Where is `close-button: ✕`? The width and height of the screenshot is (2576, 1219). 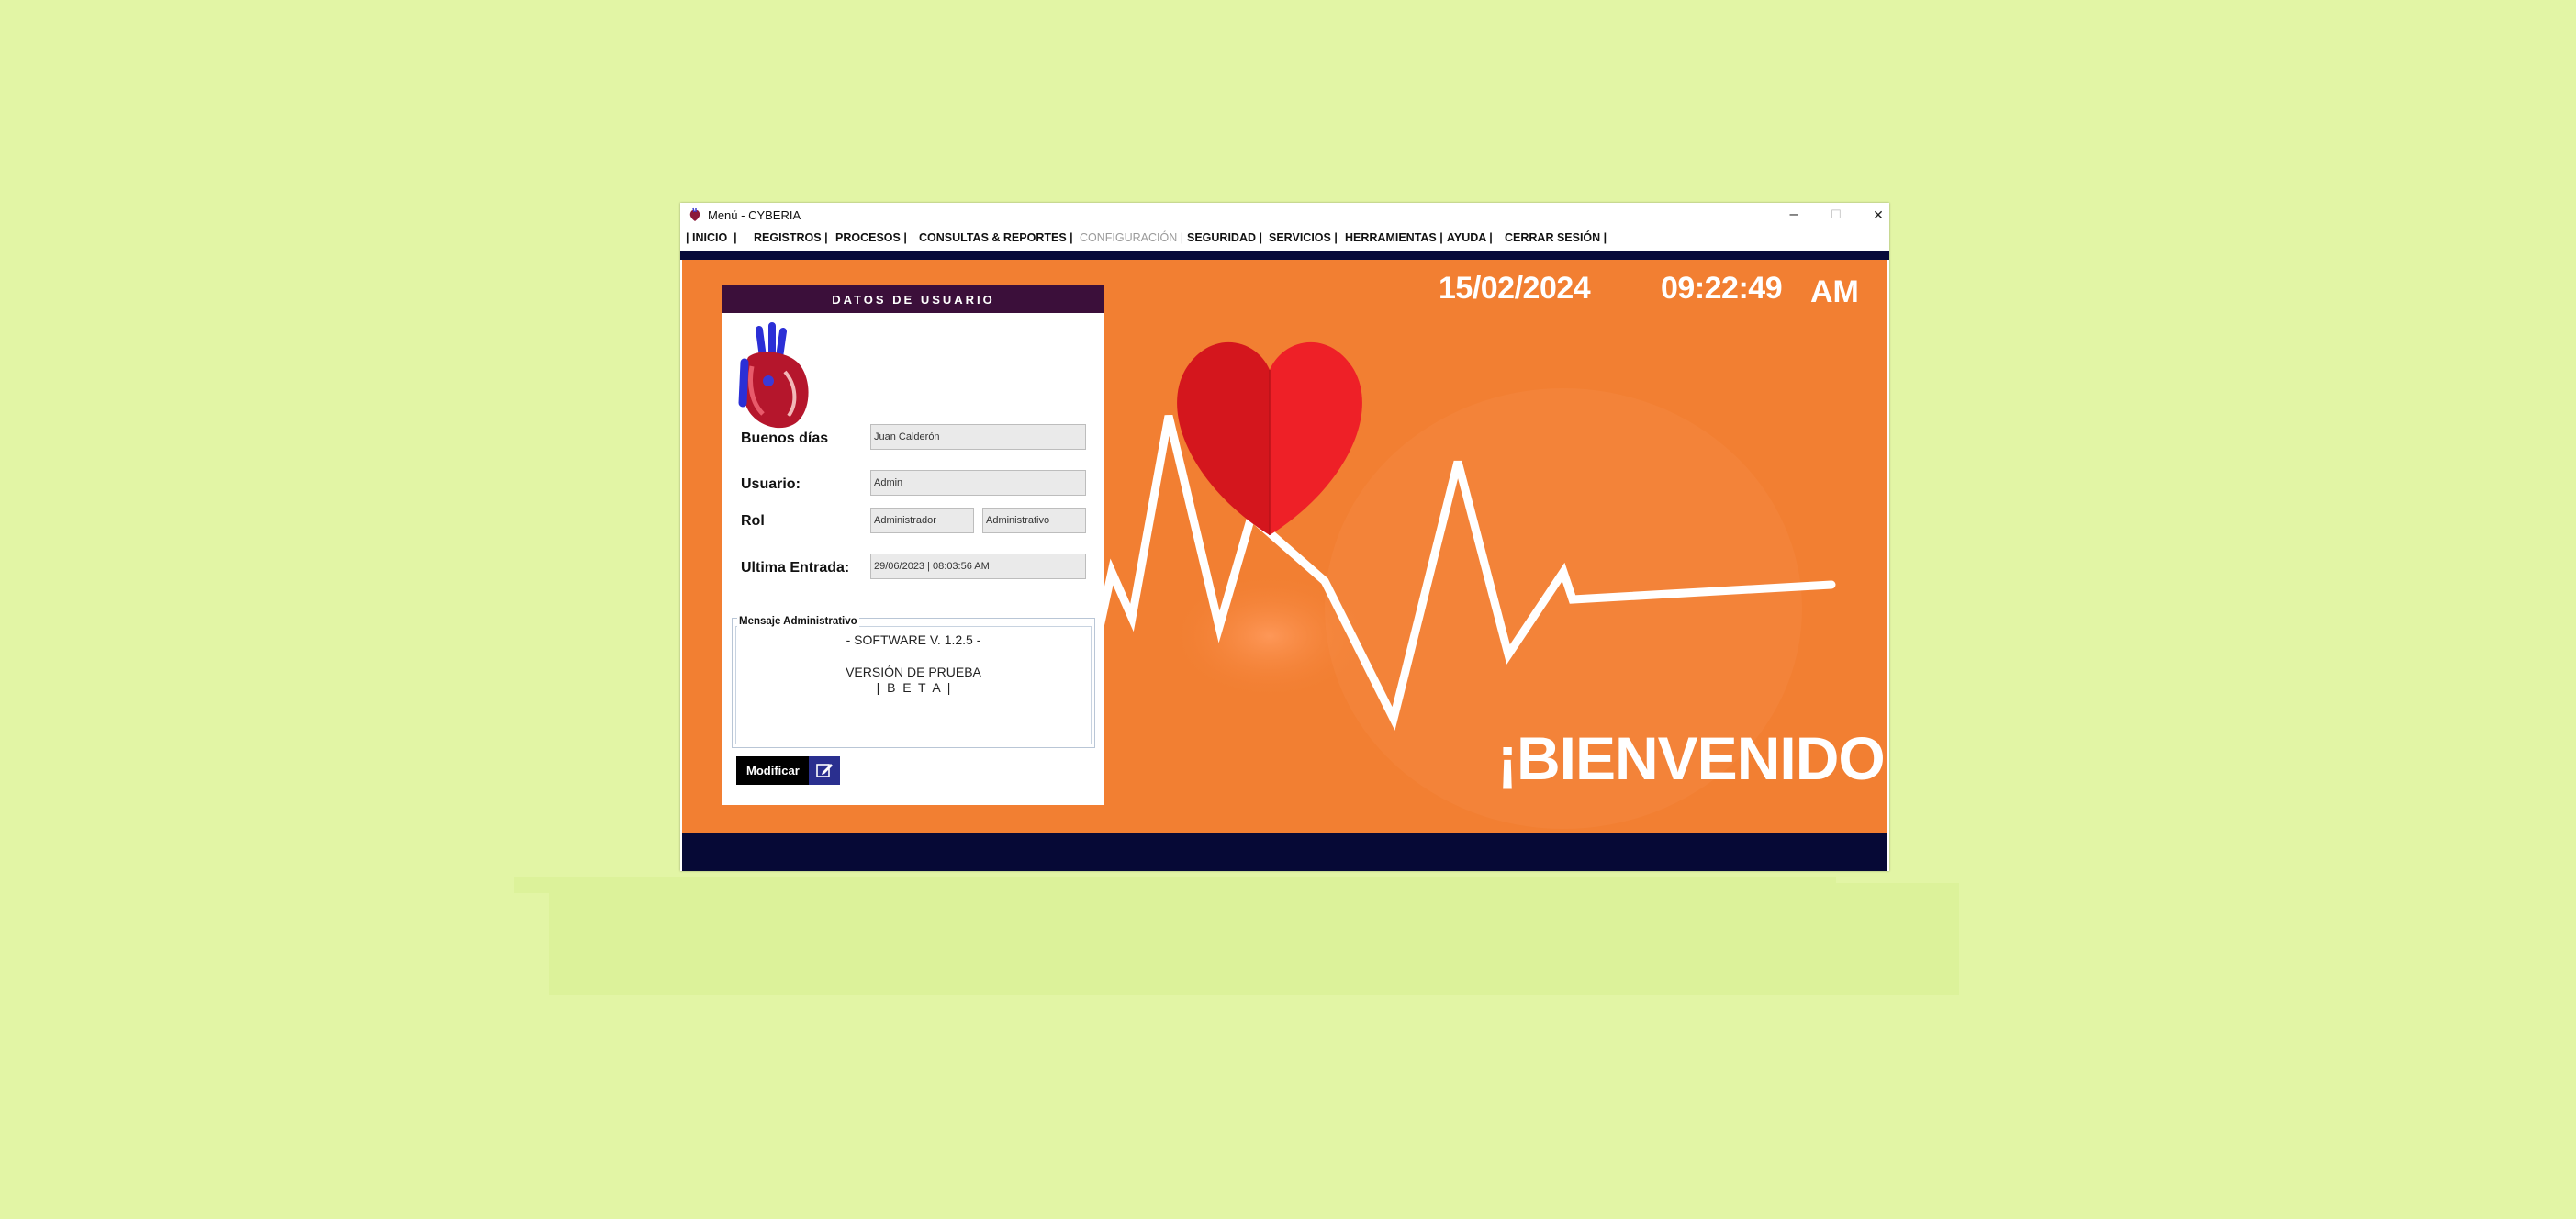
close-button: ✕ is located at coordinates (1878, 215).